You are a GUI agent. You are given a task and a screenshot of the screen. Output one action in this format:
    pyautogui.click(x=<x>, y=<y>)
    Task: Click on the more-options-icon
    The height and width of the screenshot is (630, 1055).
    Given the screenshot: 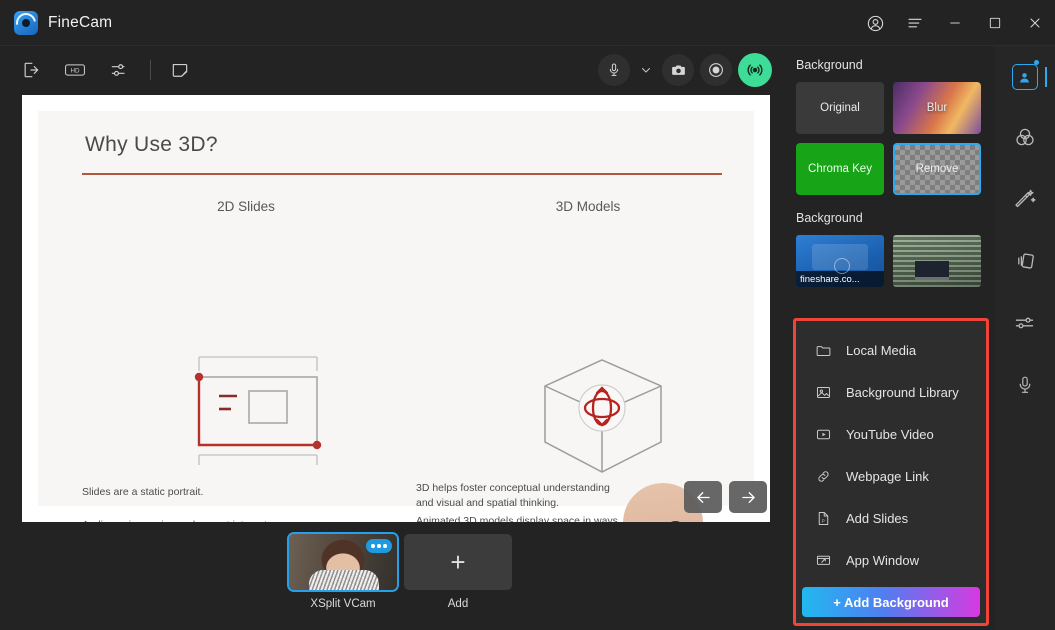 What is the action you would take?
    pyautogui.click(x=379, y=546)
    